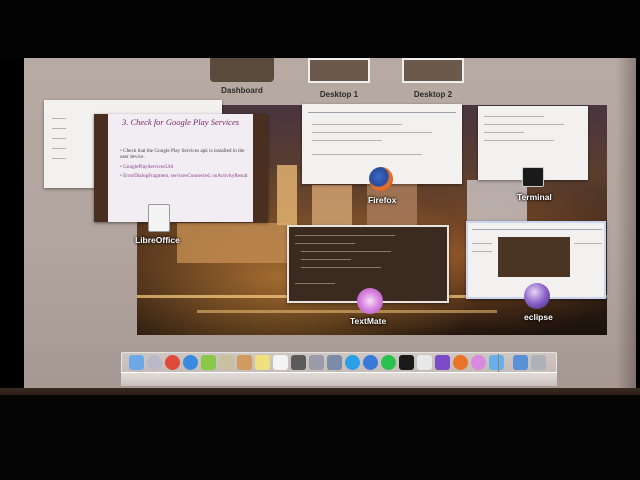 This screenshot has height=480, width=640. What do you see at coordinates (334, 362) in the screenshot?
I see `utilities-icon` at bounding box center [334, 362].